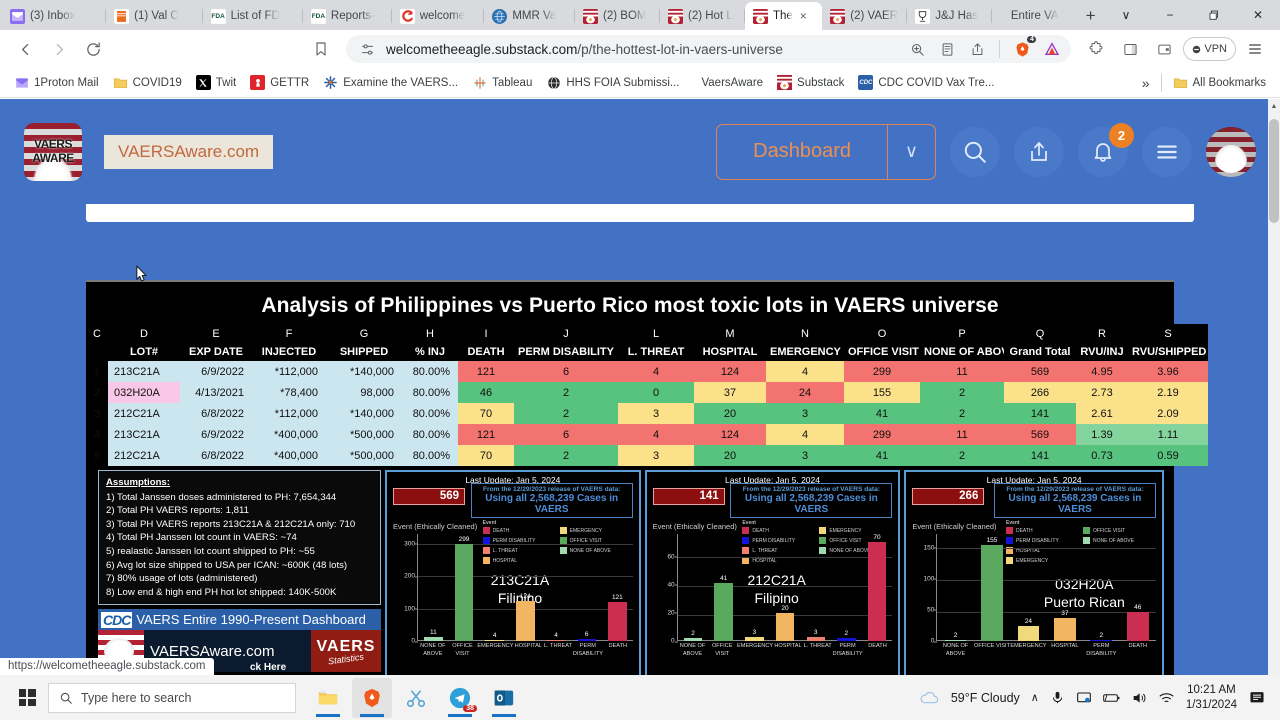  I want to click on article-body-strip, so click(640, 213).